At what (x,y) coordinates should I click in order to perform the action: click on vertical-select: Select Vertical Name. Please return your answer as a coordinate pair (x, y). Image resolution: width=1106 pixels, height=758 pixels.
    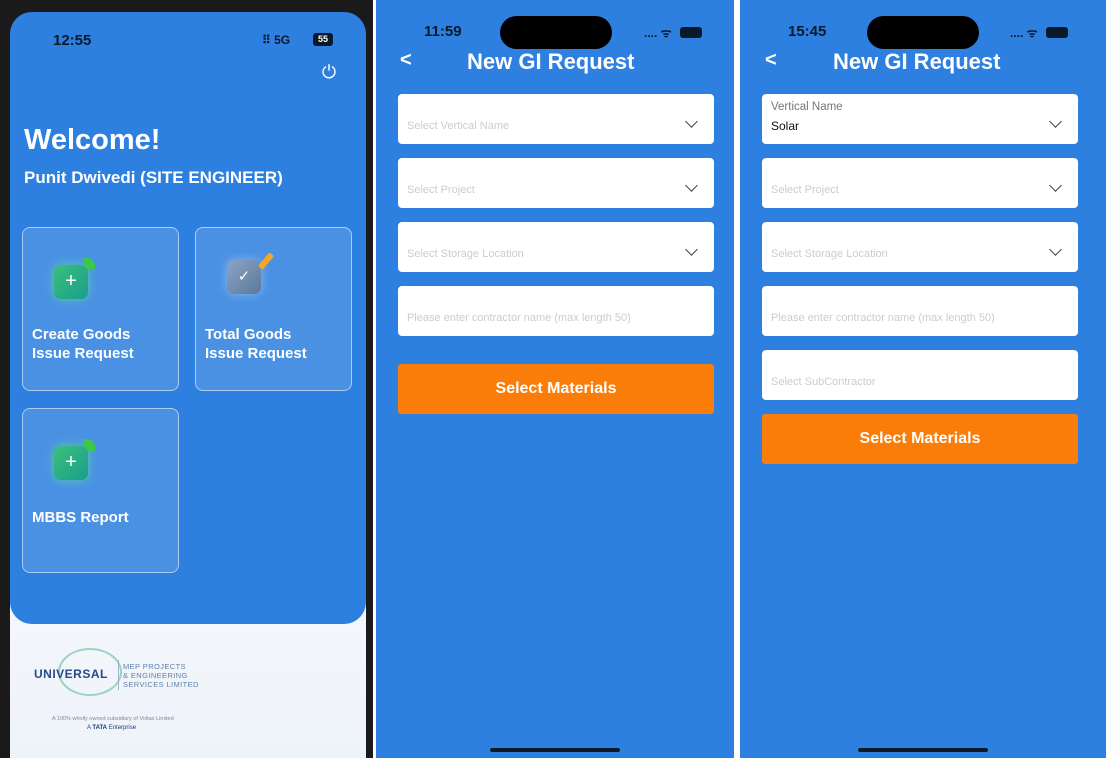
    Looking at the image, I should click on (556, 119).